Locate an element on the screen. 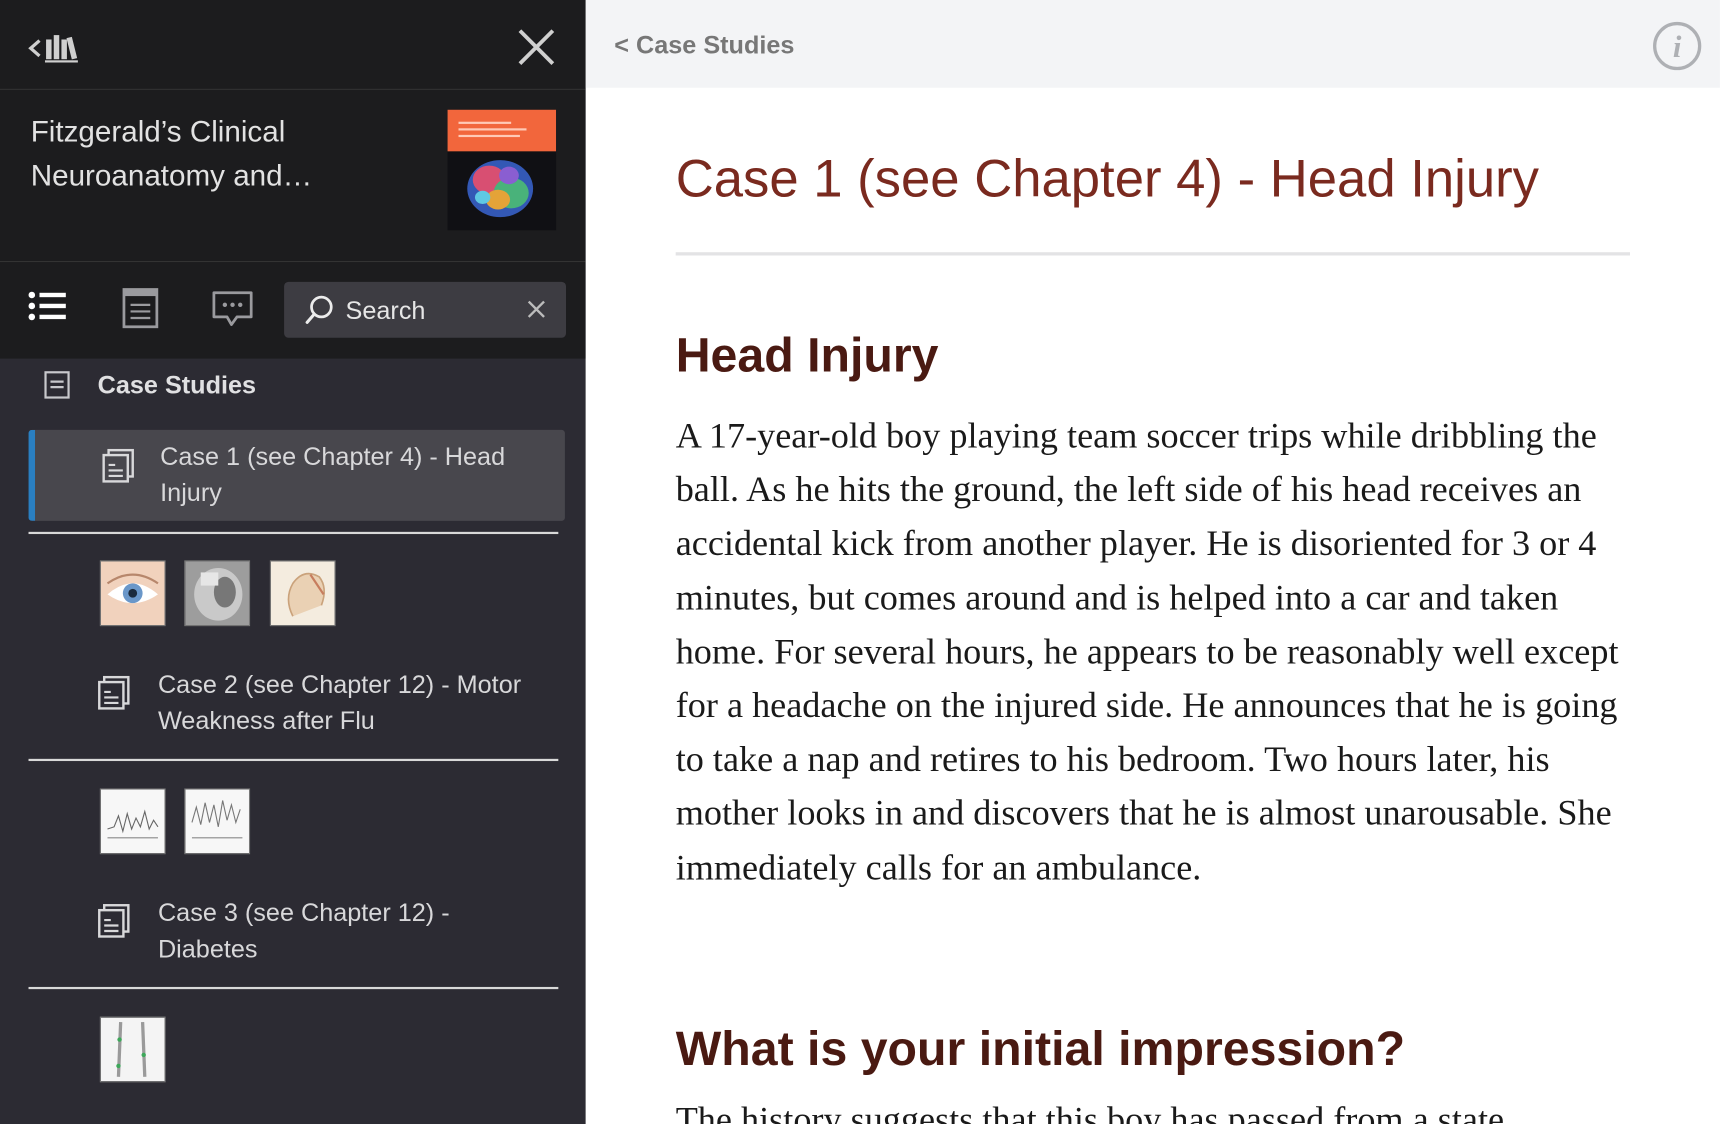 This screenshot has width=1720, height=1124. thumbnail-head-illustration is located at coordinates (302, 593).